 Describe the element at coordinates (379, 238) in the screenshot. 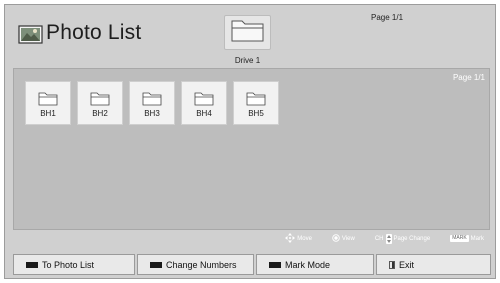

I see `hint-ch-label: CH` at that location.